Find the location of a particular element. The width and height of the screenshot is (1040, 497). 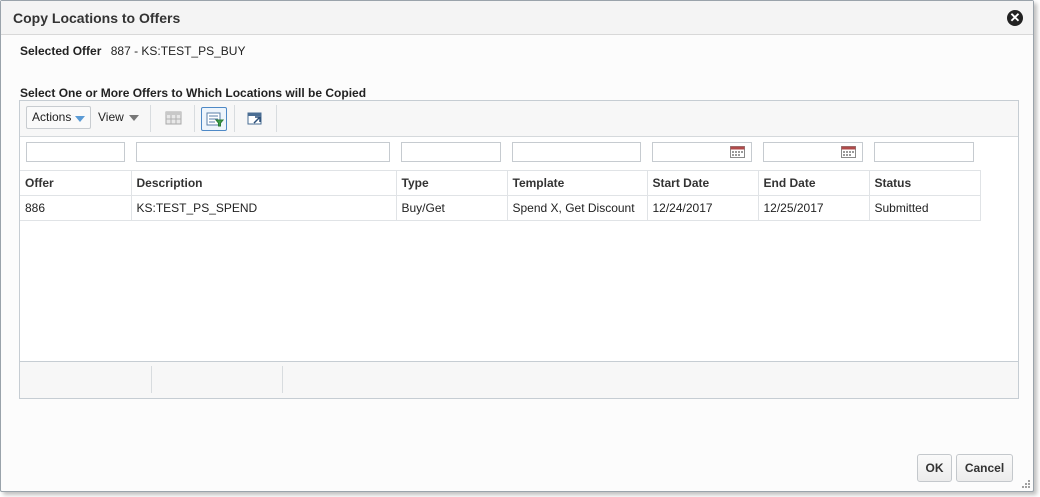

column-header-type: Type is located at coordinates (452, 183).